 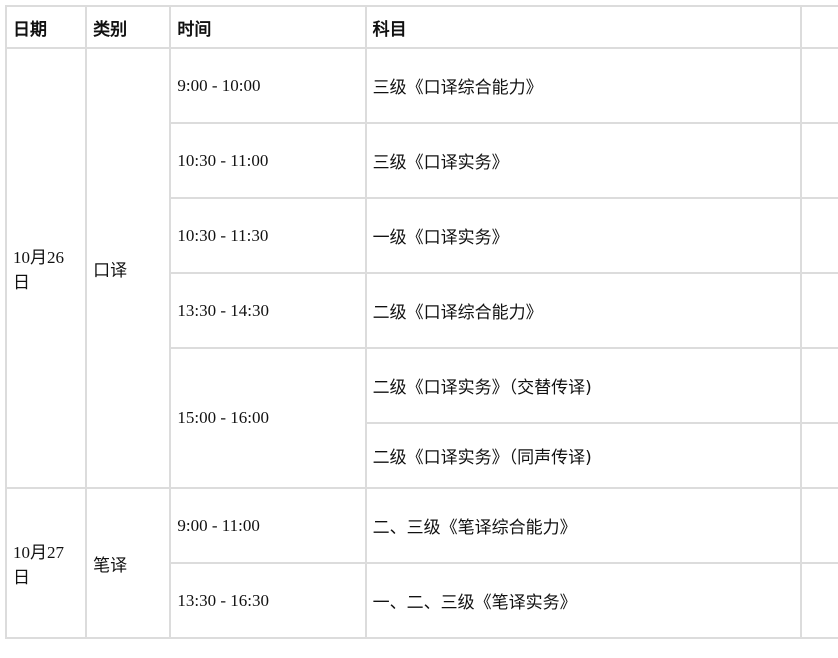 What do you see at coordinates (46, 27) in the screenshot?
I see `header-date: 日期` at bounding box center [46, 27].